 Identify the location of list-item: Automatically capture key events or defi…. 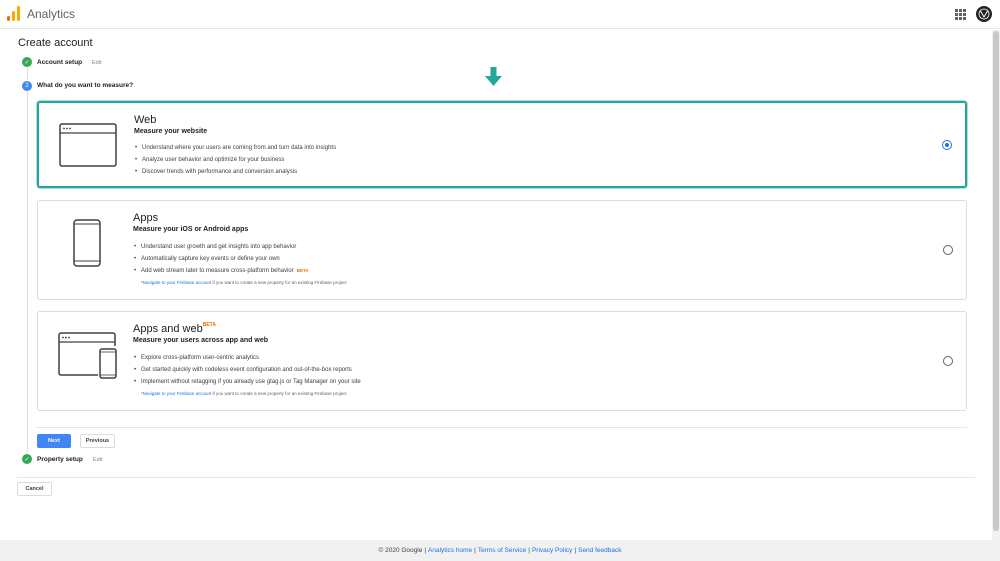
(221, 259).